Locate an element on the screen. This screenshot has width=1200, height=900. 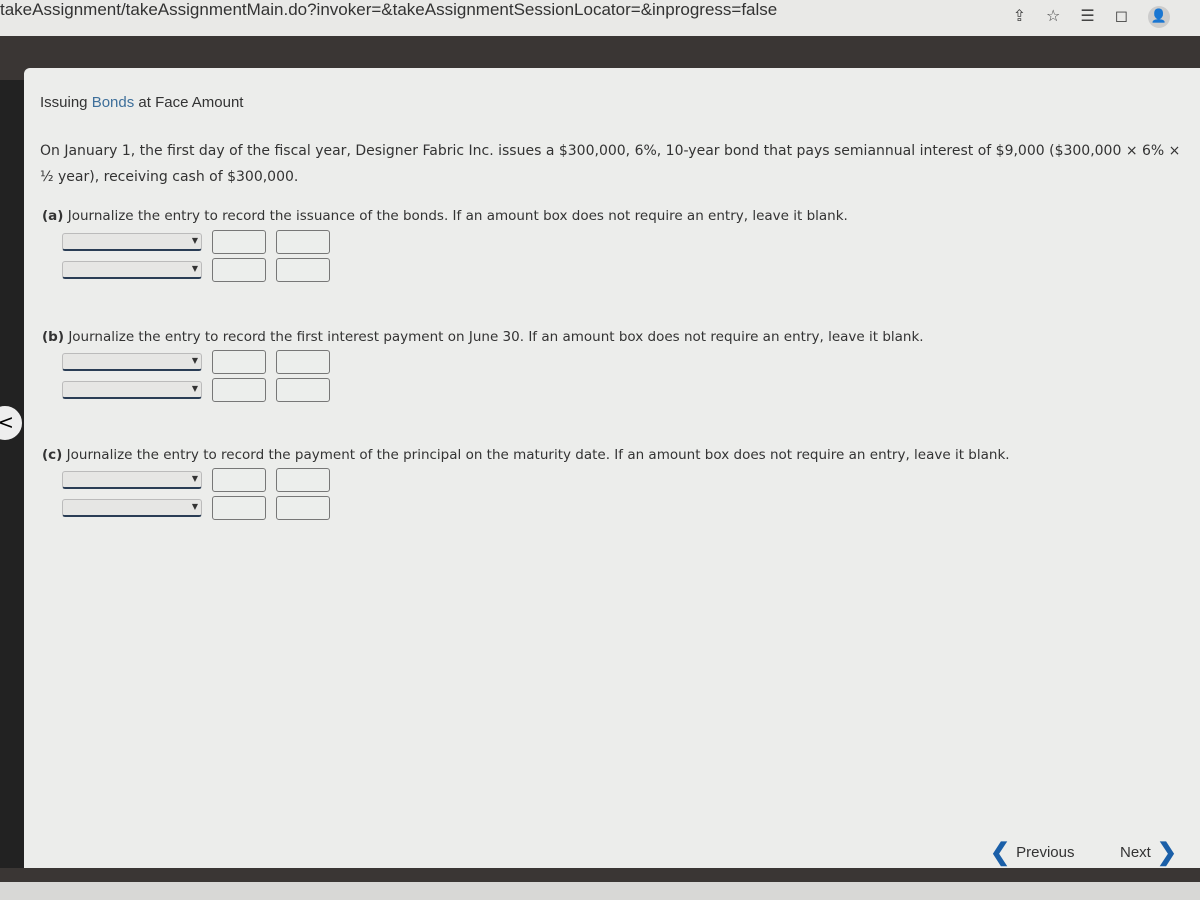
previous-button: ❮ Previous is located at coordinates (1032, 852).